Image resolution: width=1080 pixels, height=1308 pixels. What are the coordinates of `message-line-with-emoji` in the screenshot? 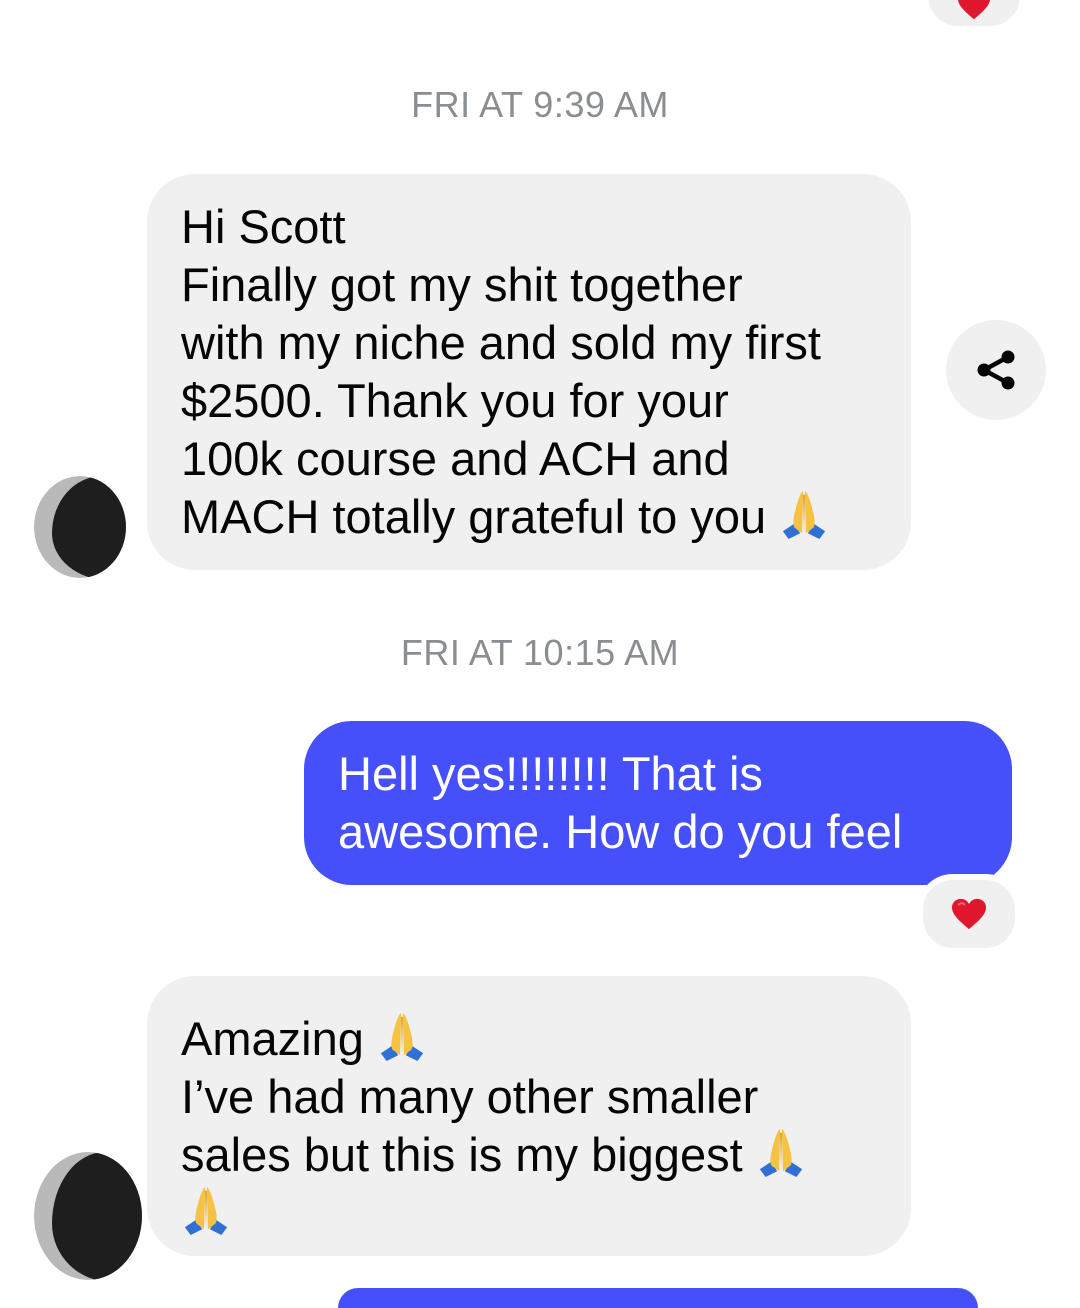 It's located at (529, 1213).